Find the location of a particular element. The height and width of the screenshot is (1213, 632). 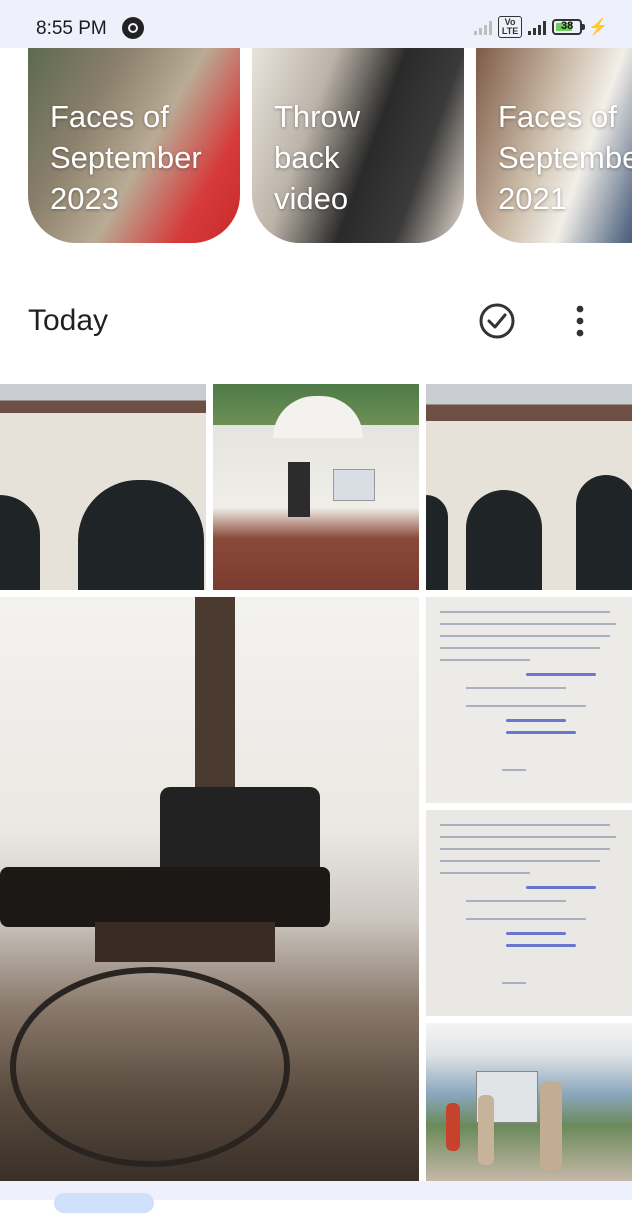

battery-icon: 38 is located at coordinates (569, 27).